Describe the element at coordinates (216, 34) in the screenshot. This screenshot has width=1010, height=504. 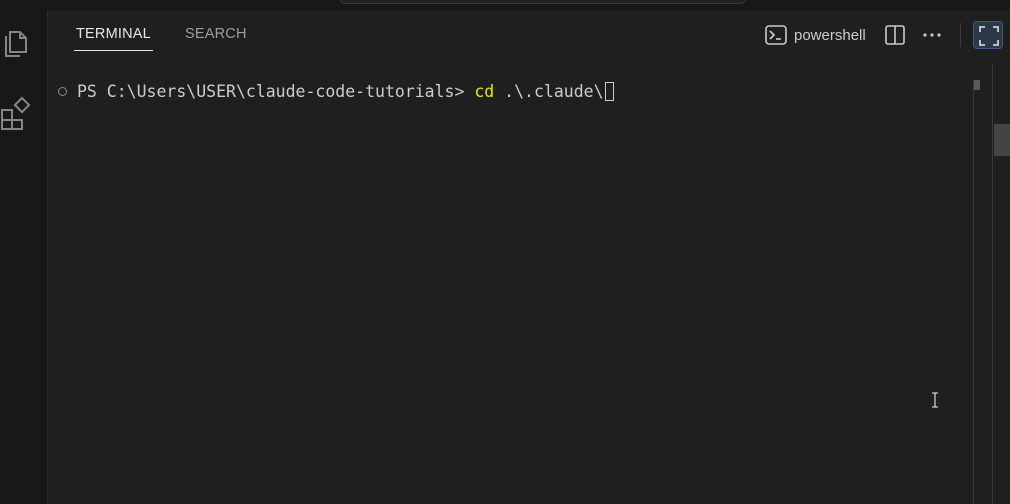
I see `tab-search: SEARCH` at that location.